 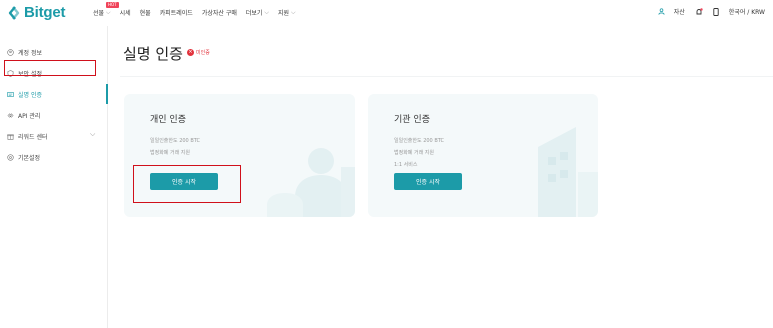 I want to click on nav-item-more: 더보기 ⌵, so click(x=257, y=13).